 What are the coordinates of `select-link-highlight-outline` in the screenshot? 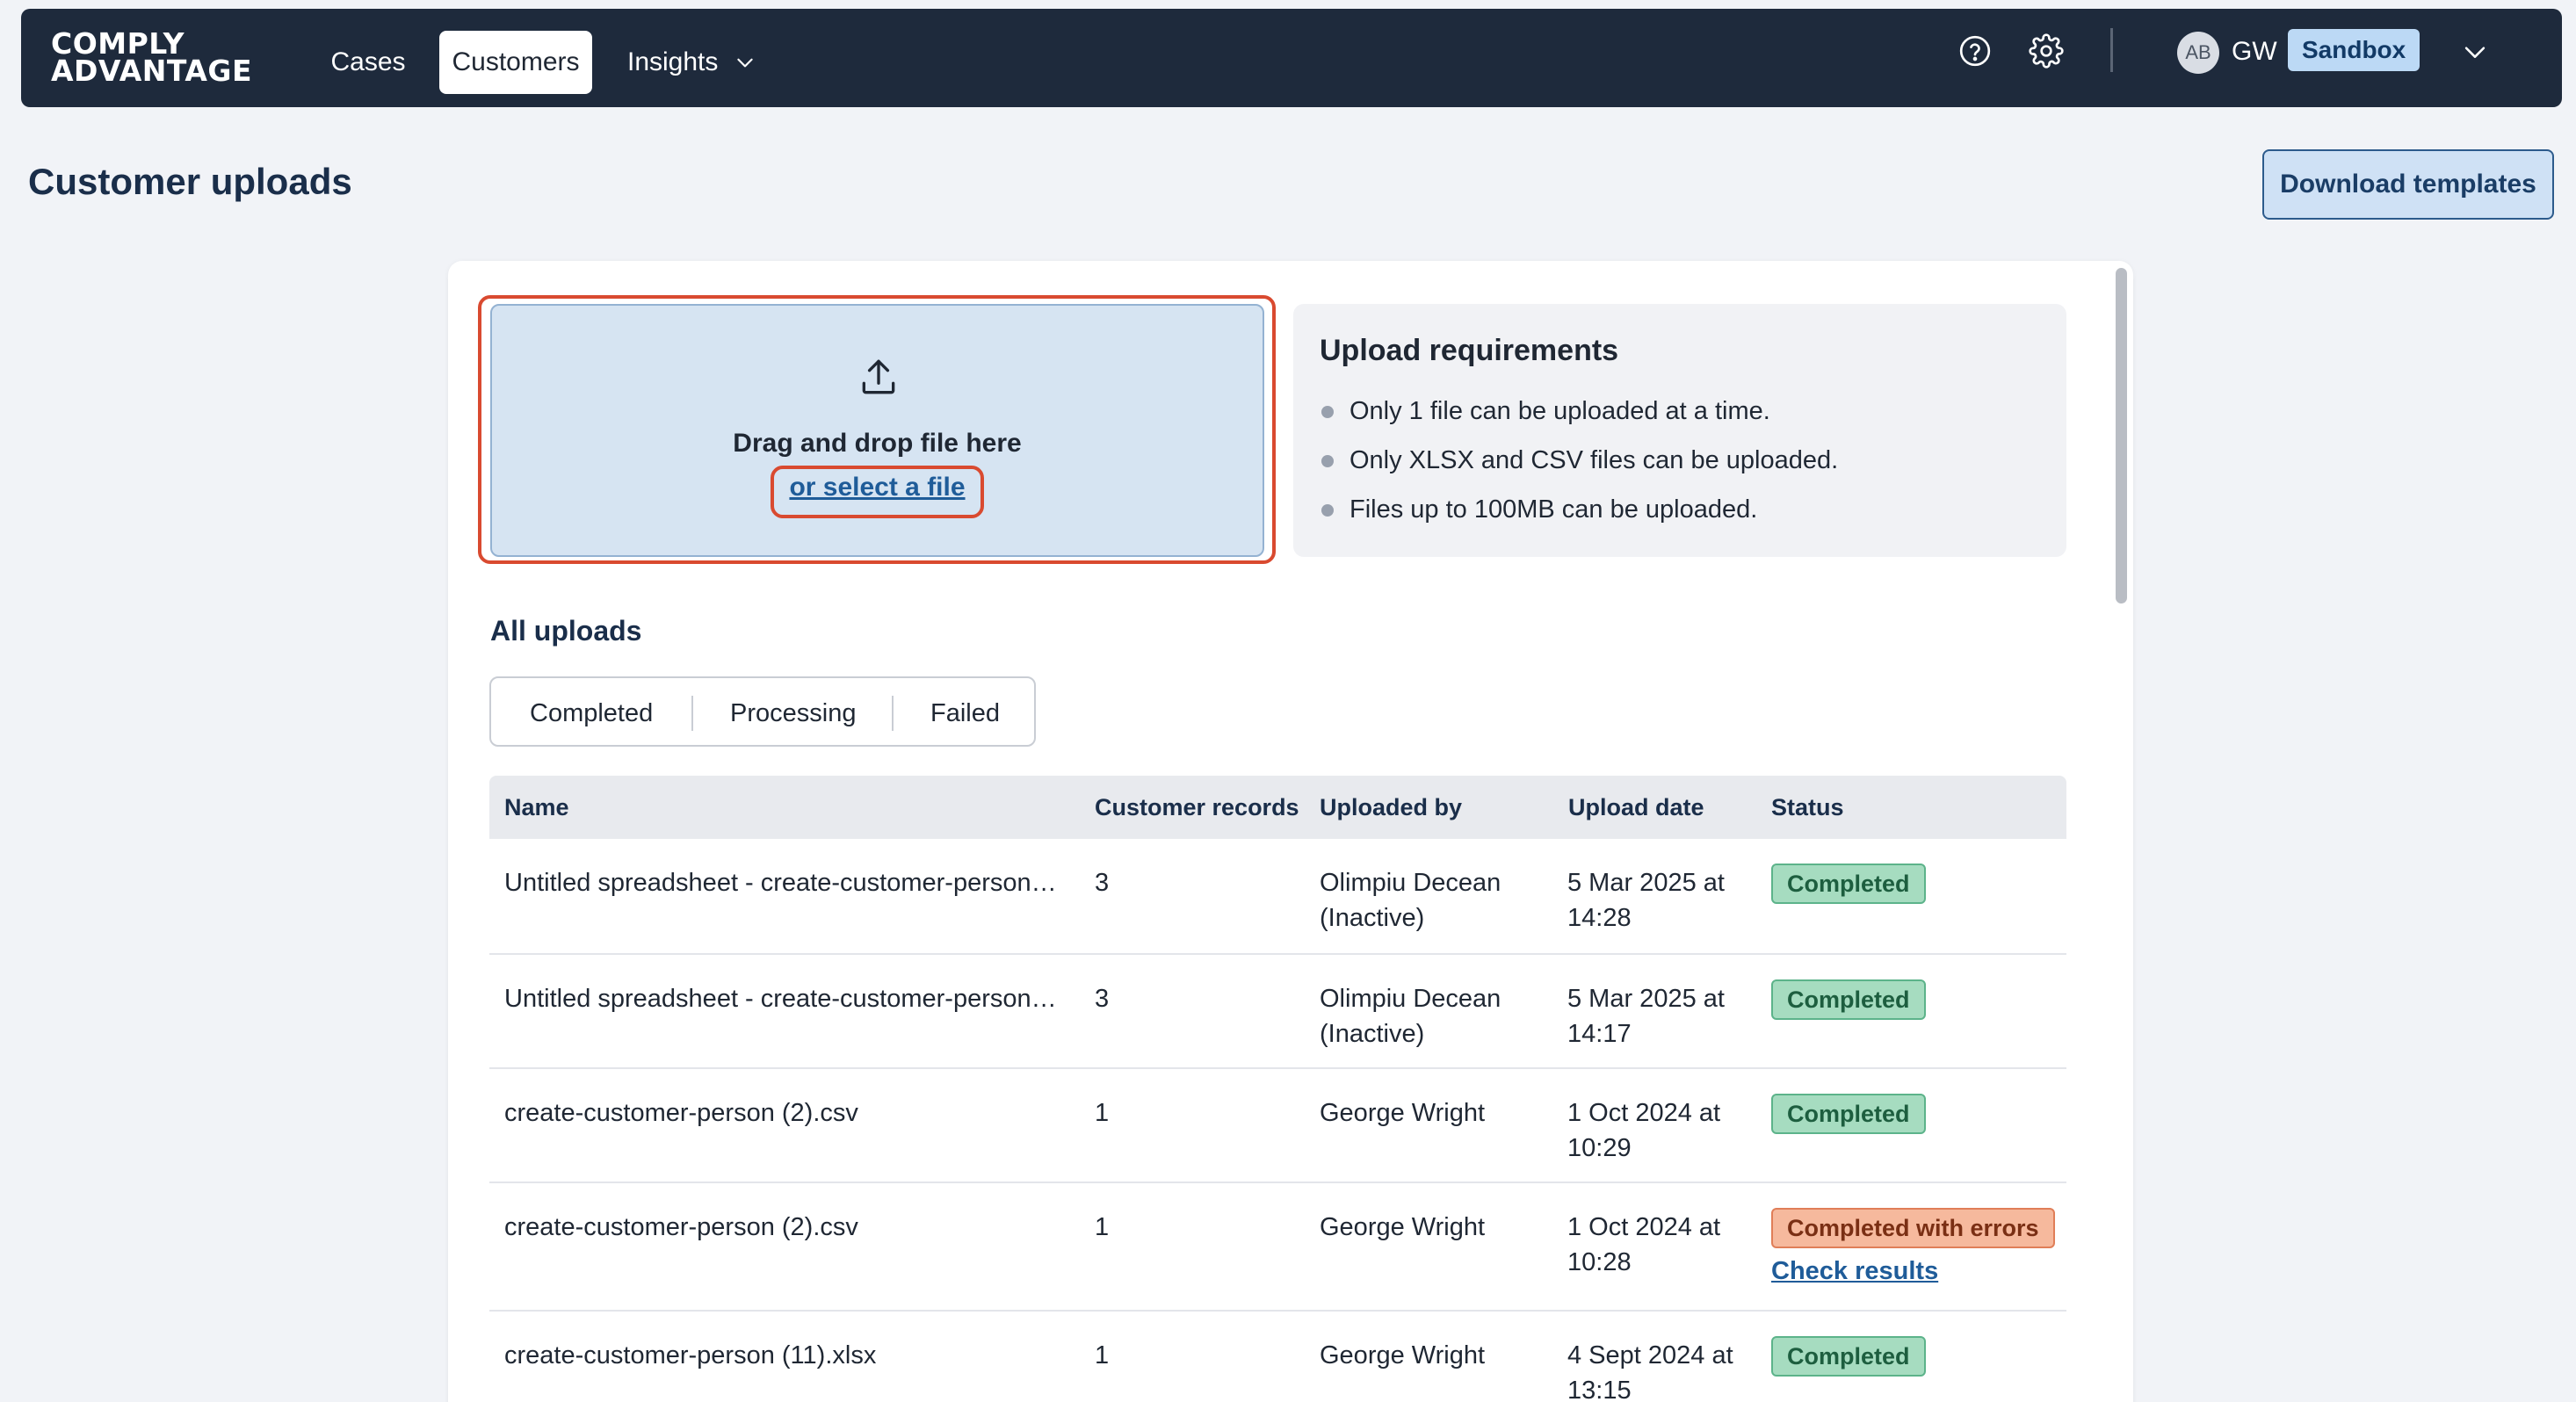 It's located at (877, 492).